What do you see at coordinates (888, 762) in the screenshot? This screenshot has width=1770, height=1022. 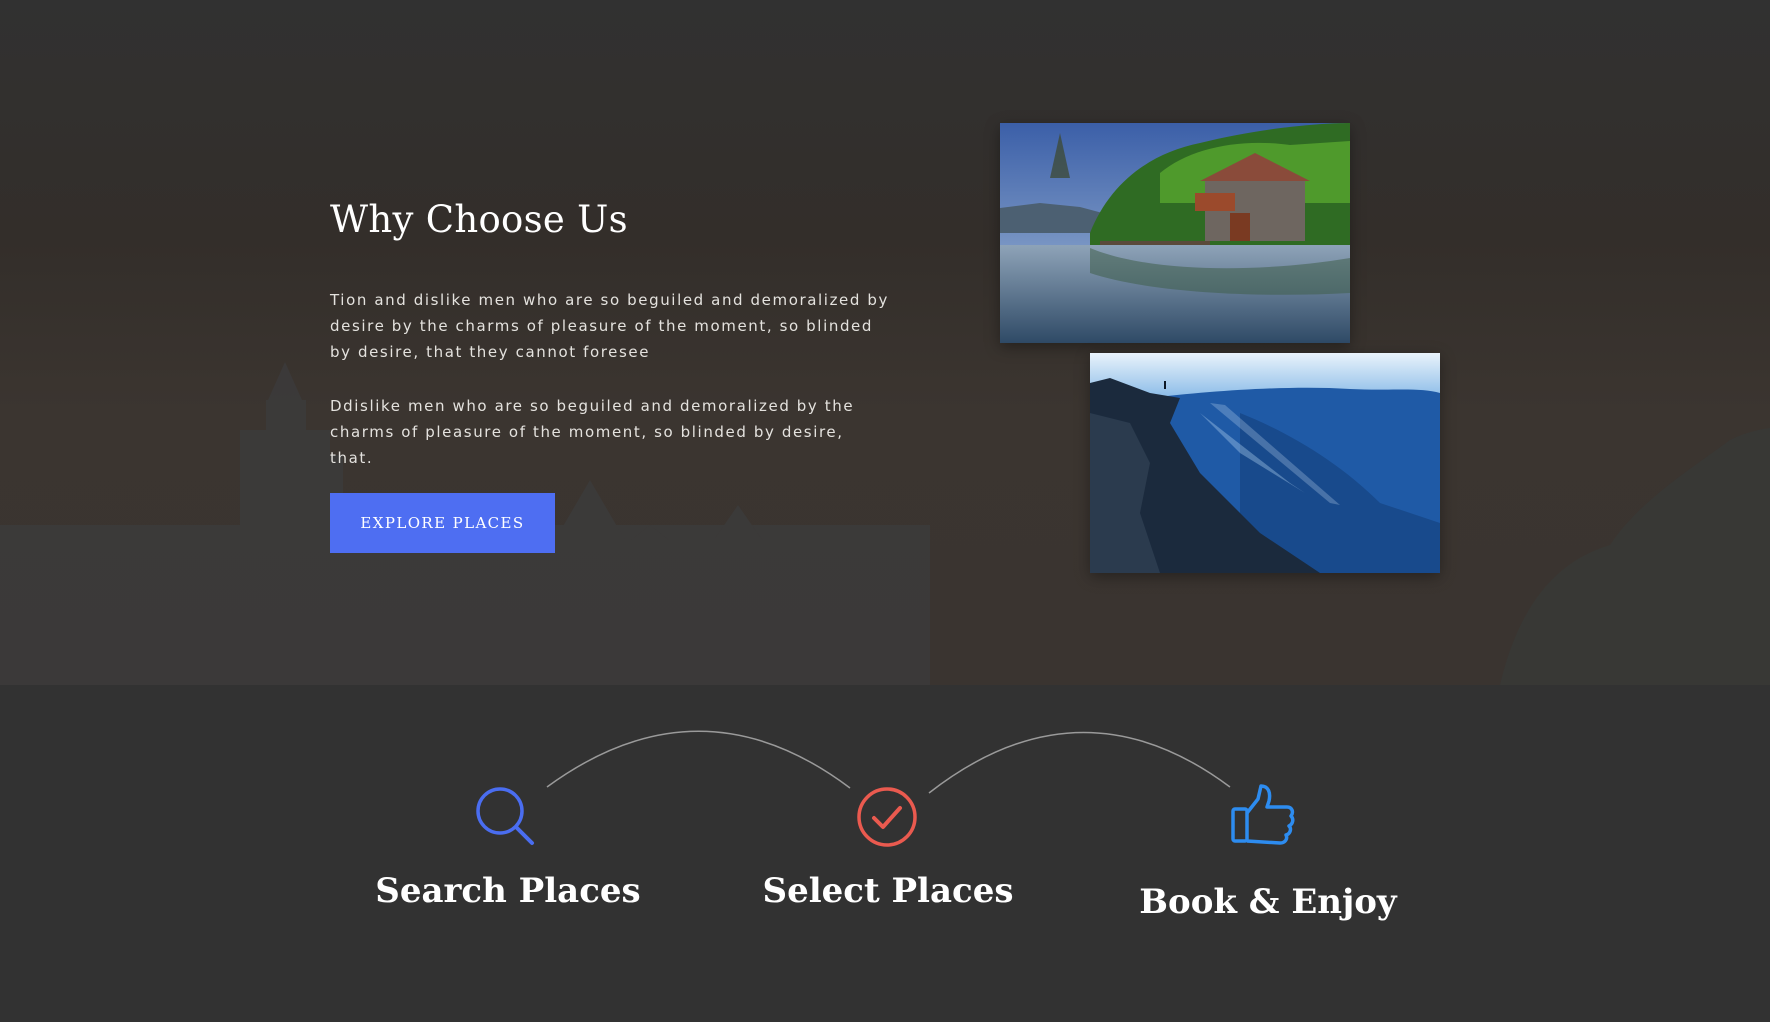 I see `step-connector-arcs` at bounding box center [888, 762].